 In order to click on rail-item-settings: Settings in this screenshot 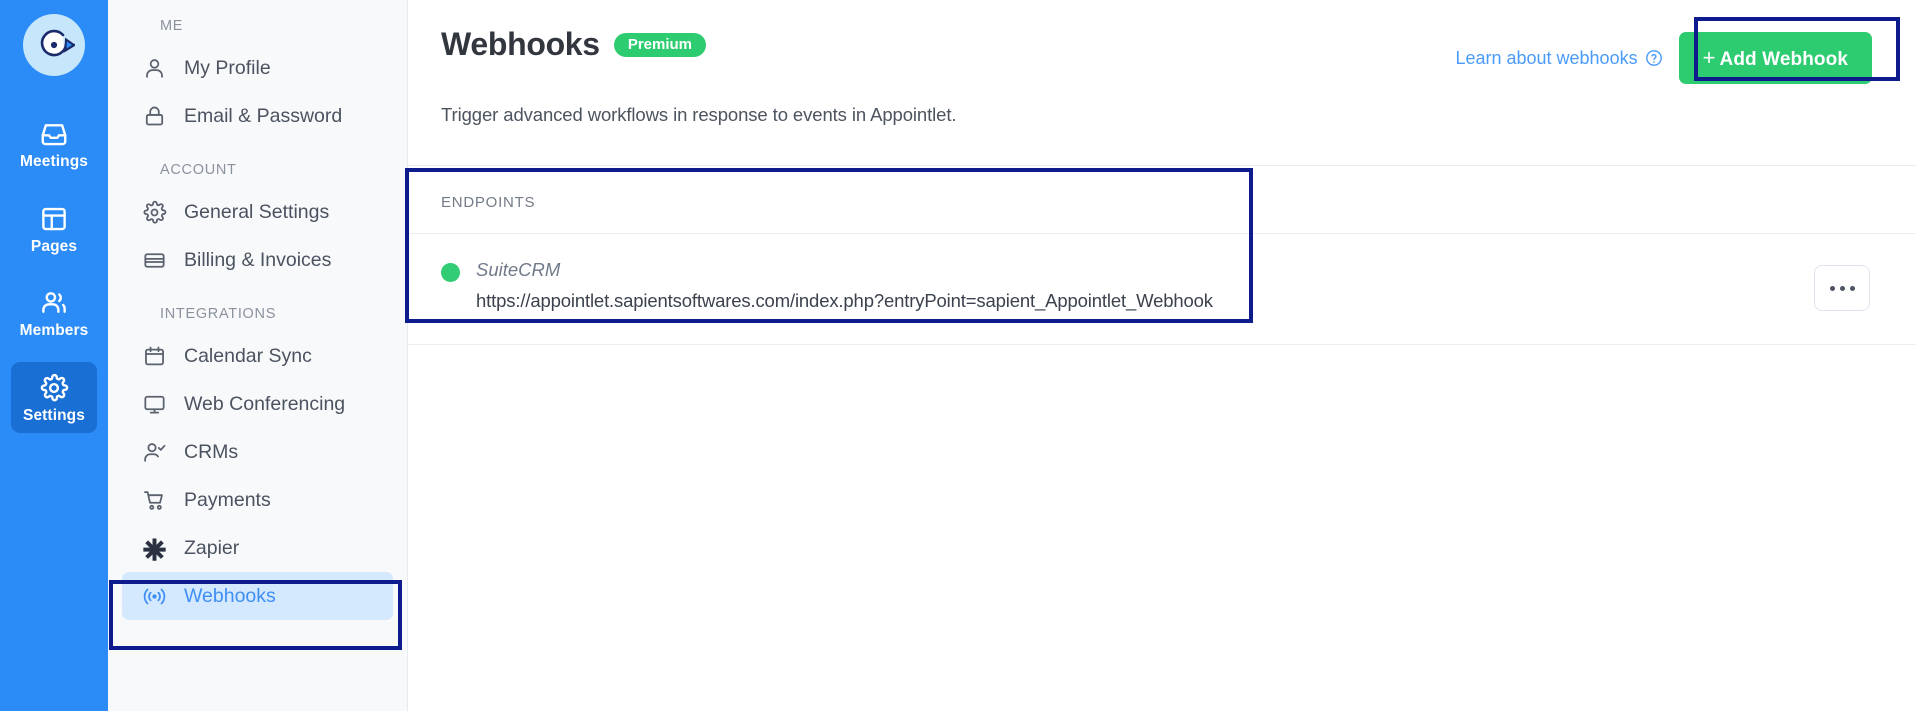, I will do `click(54, 397)`.